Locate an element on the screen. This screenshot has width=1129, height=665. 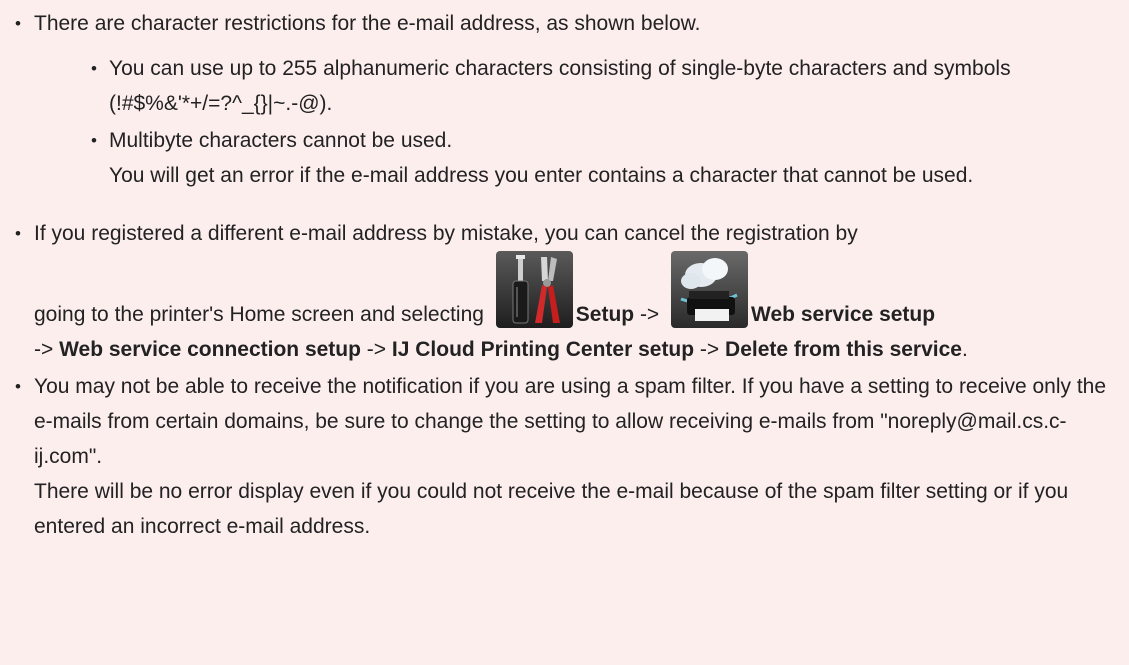
cloud-printer-icon is located at coordinates (710, 289).